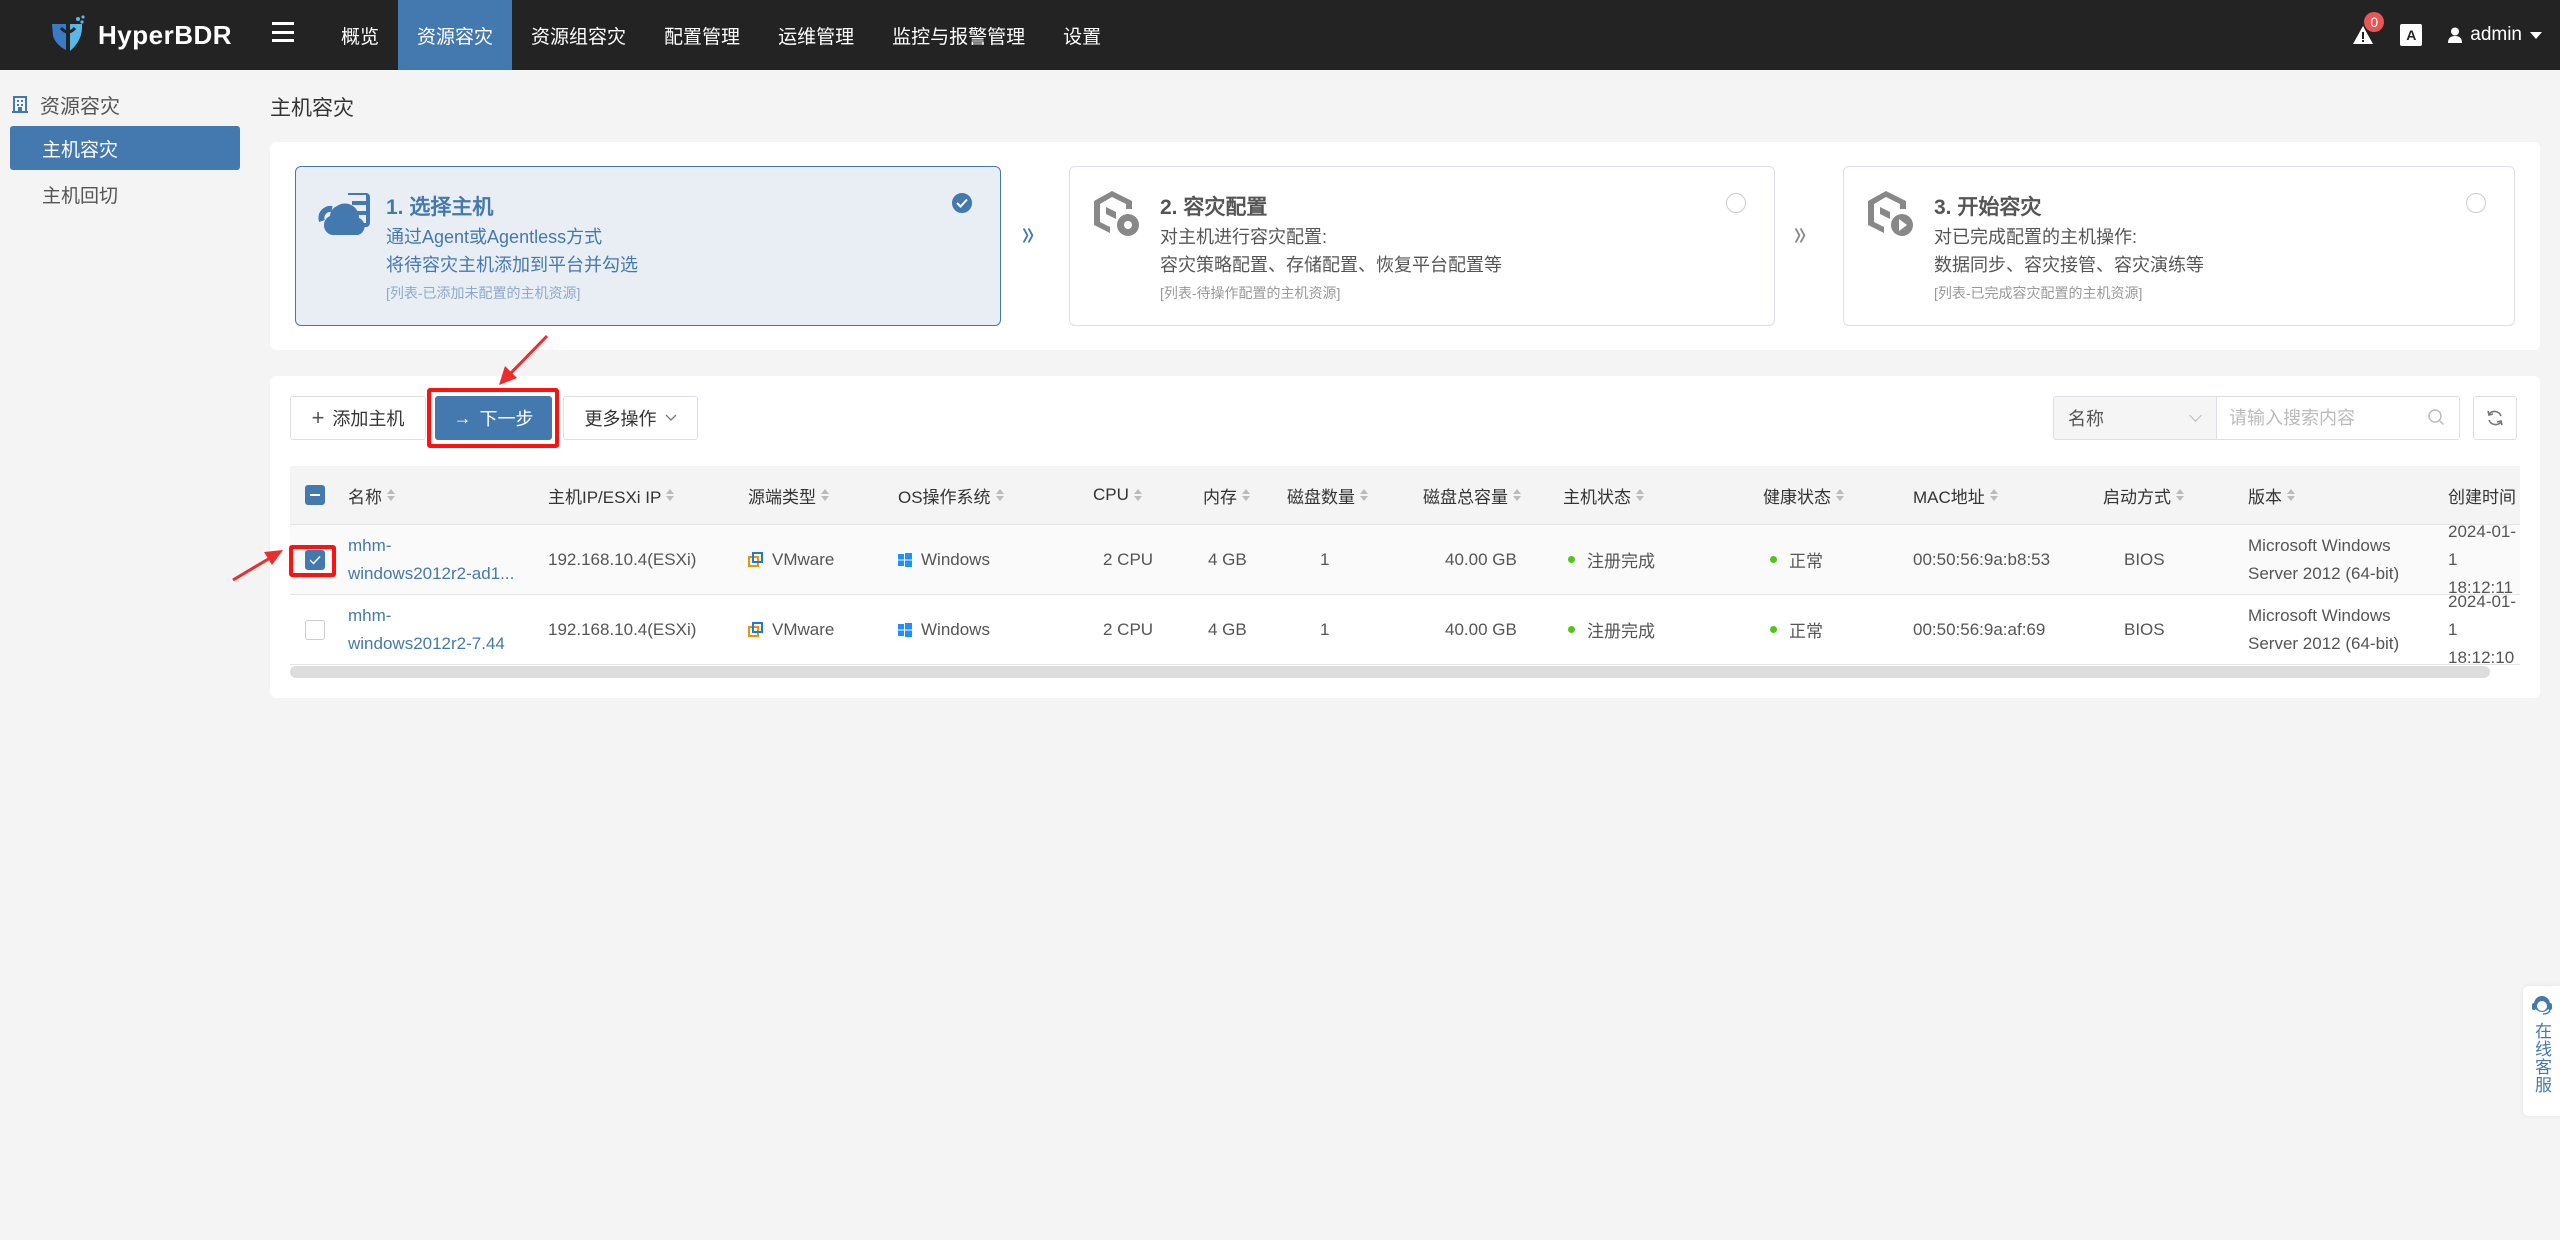 The image size is (2560, 1240). What do you see at coordinates (958, 35) in the screenshot?
I see `nav-monitoring-alerts: 监控与报警管理` at bounding box center [958, 35].